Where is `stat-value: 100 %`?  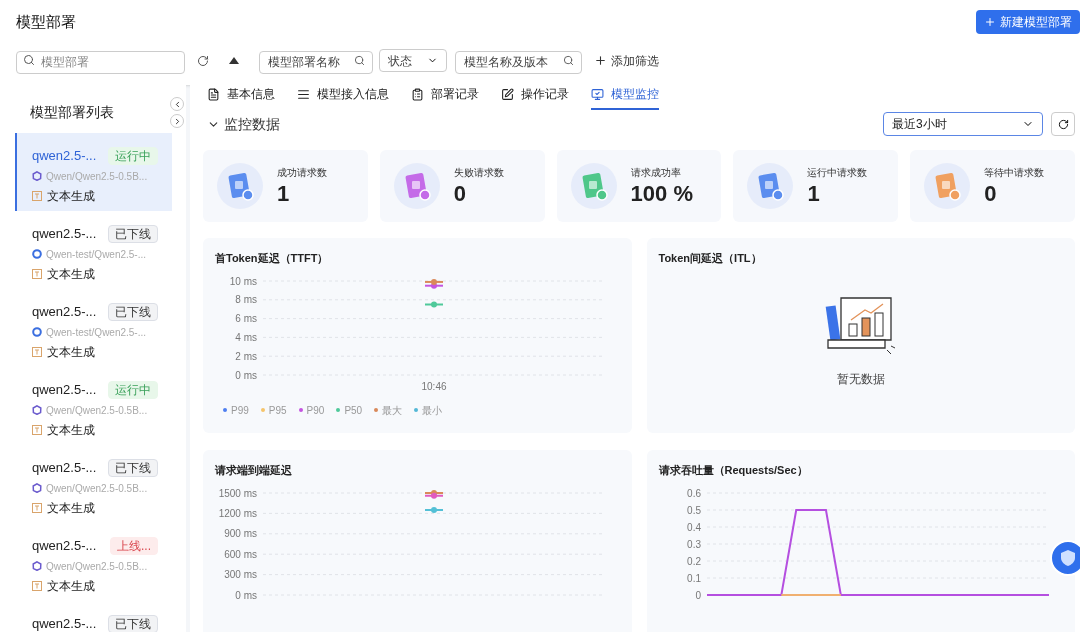 stat-value: 100 % is located at coordinates (661, 193).